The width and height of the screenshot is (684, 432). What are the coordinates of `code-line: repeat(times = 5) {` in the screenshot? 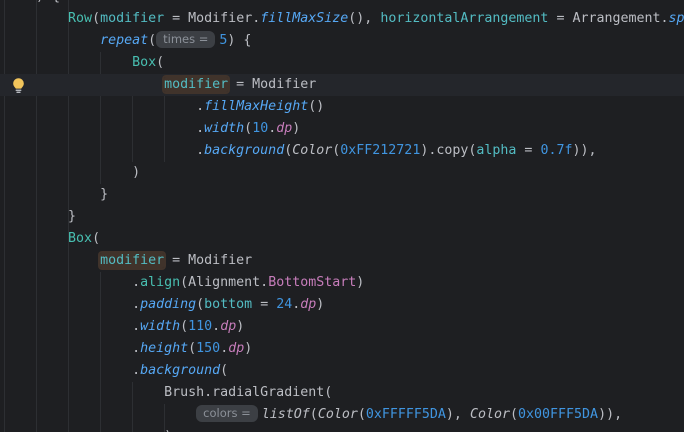 It's located at (342, 41).